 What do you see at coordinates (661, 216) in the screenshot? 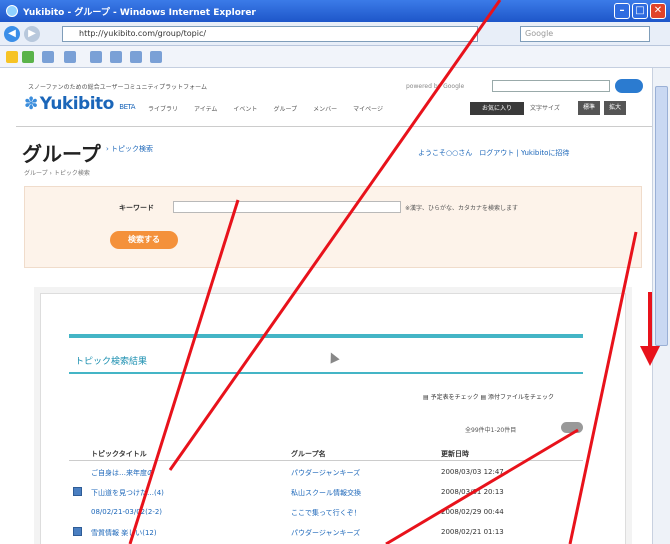
I see `scrollbar-thumb` at bounding box center [661, 216].